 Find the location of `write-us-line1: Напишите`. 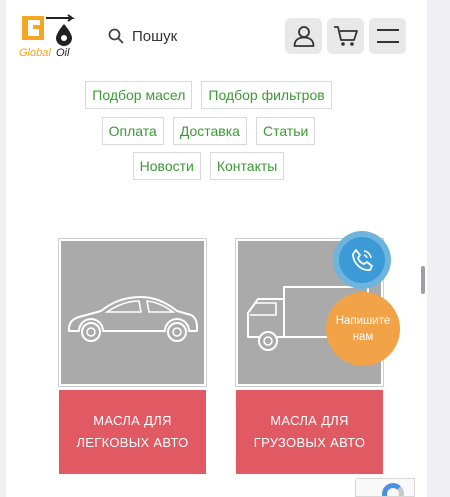

write-us-line1: Напишите is located at coordinates (363, 321).